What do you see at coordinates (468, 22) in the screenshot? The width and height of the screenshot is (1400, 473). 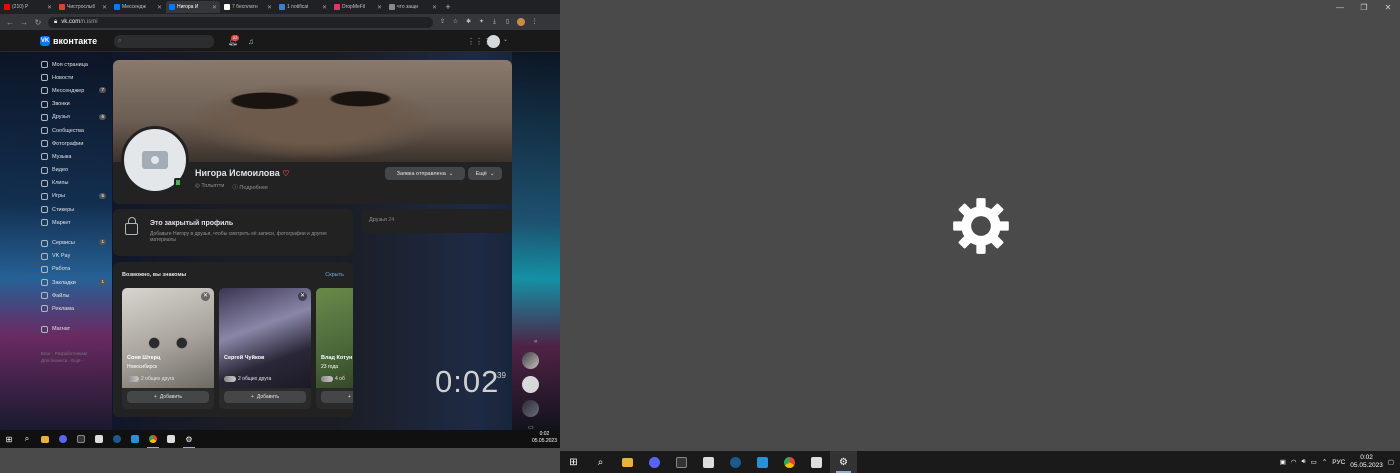 I see `extensions-icon: ✱` at bounding box center [468, 22].